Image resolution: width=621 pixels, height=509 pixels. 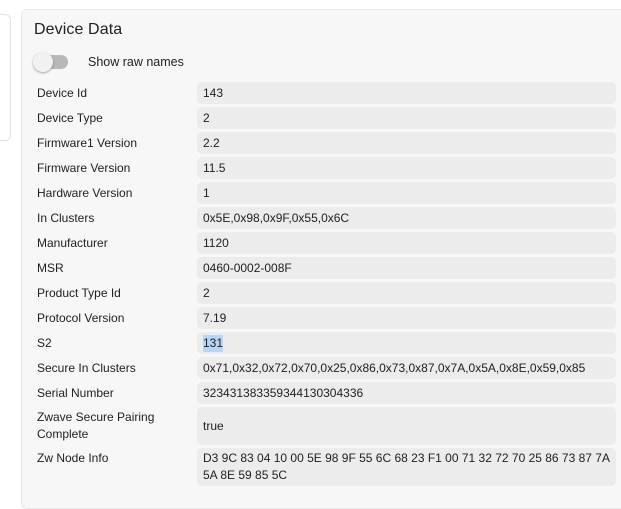 What do you see at coordinates (406, 268) in the screenshot?
I see `row-value-box: 0460-0002-008F` at bounding box center [406, 268].